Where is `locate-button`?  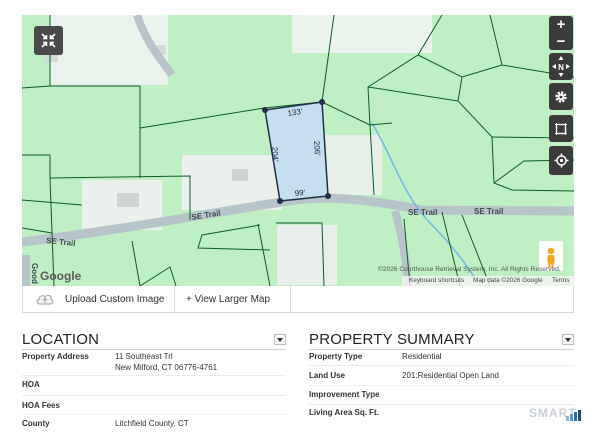
locate-button is located at coordinates (561, 160).